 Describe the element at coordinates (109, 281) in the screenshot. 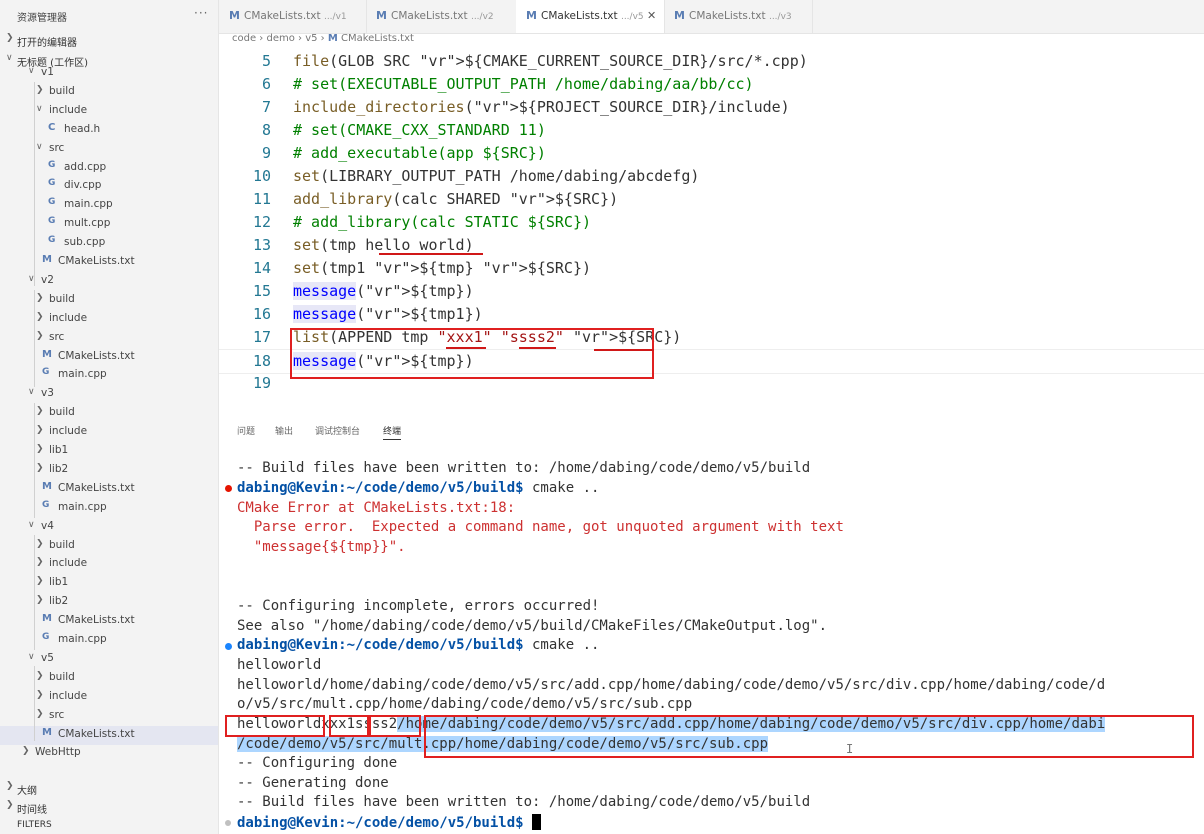

I see `tree-item-v2: ∨ v2` at that location.